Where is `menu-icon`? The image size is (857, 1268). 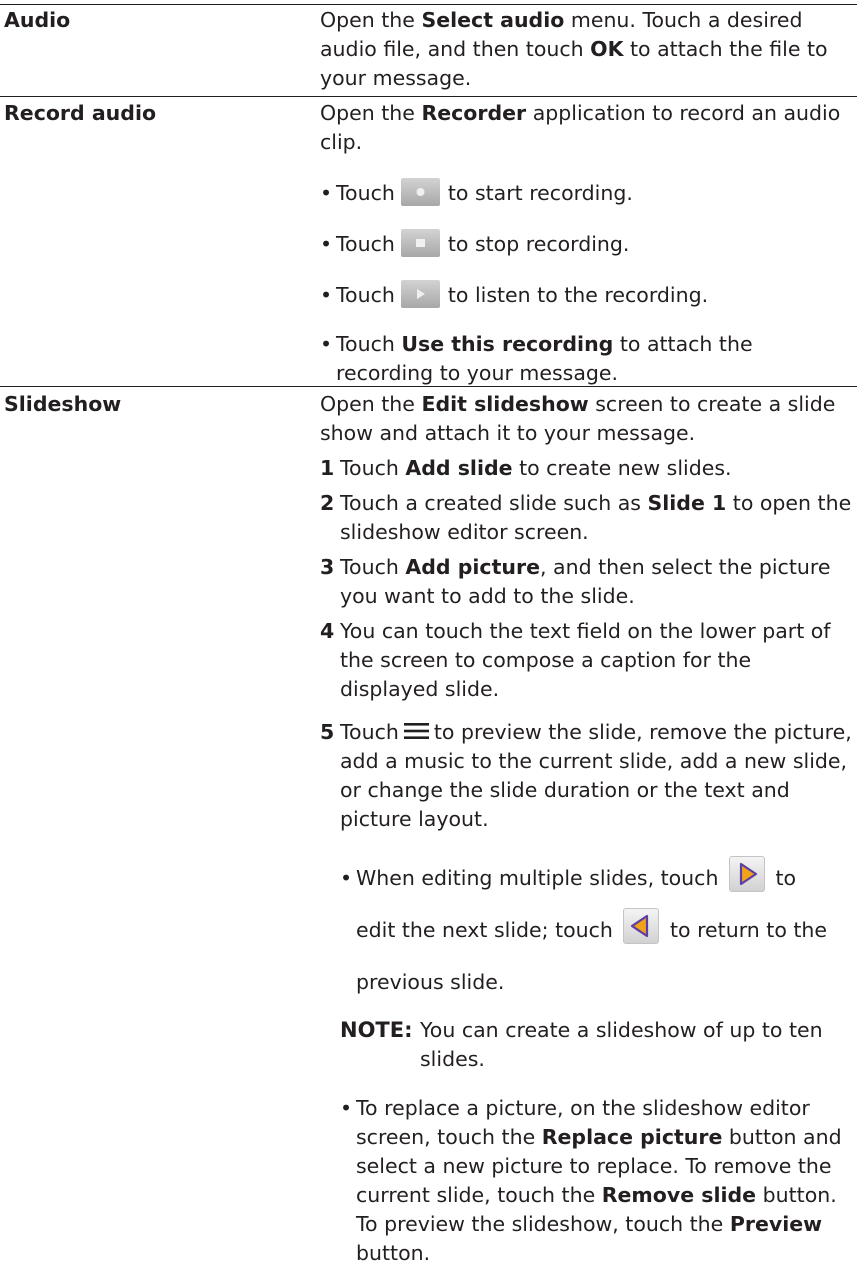 menu-icon is located at coordinates (416, 731).